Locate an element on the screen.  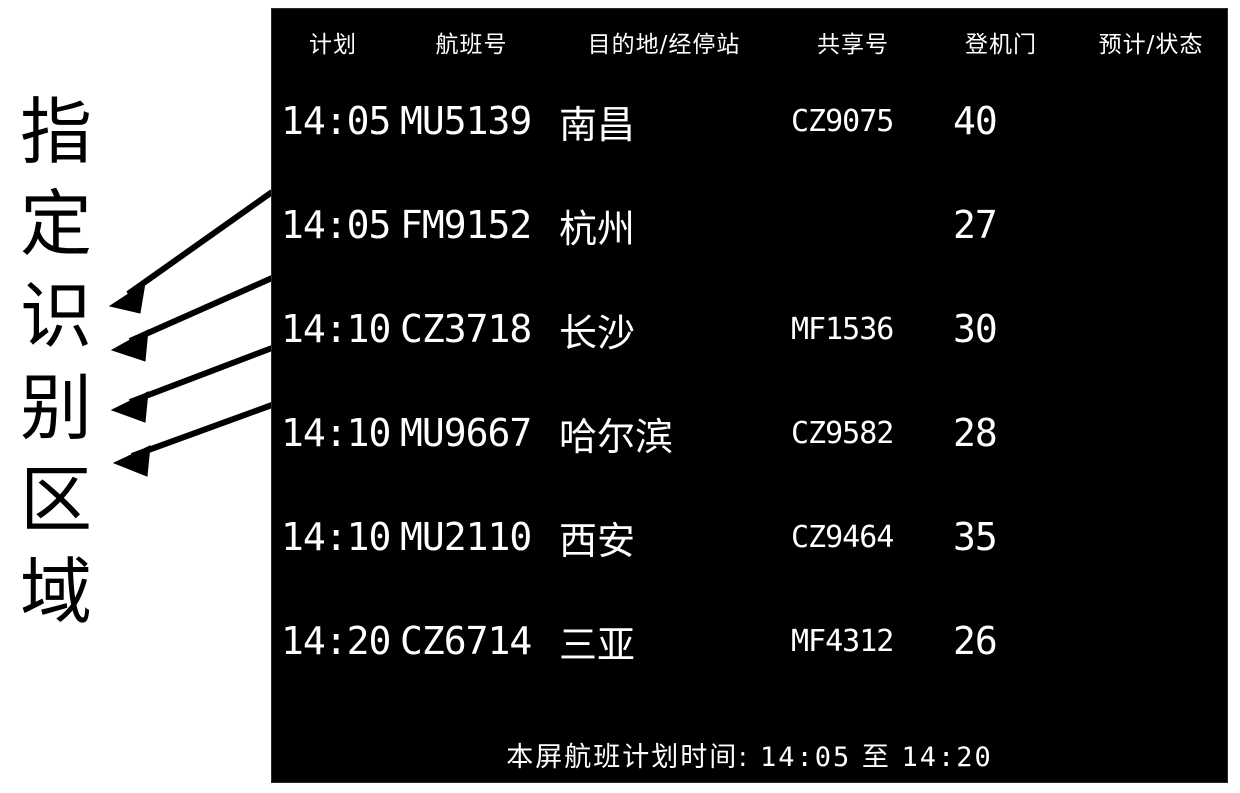
column-header-gate: 登机门 is located at coordinates (1001, 45).